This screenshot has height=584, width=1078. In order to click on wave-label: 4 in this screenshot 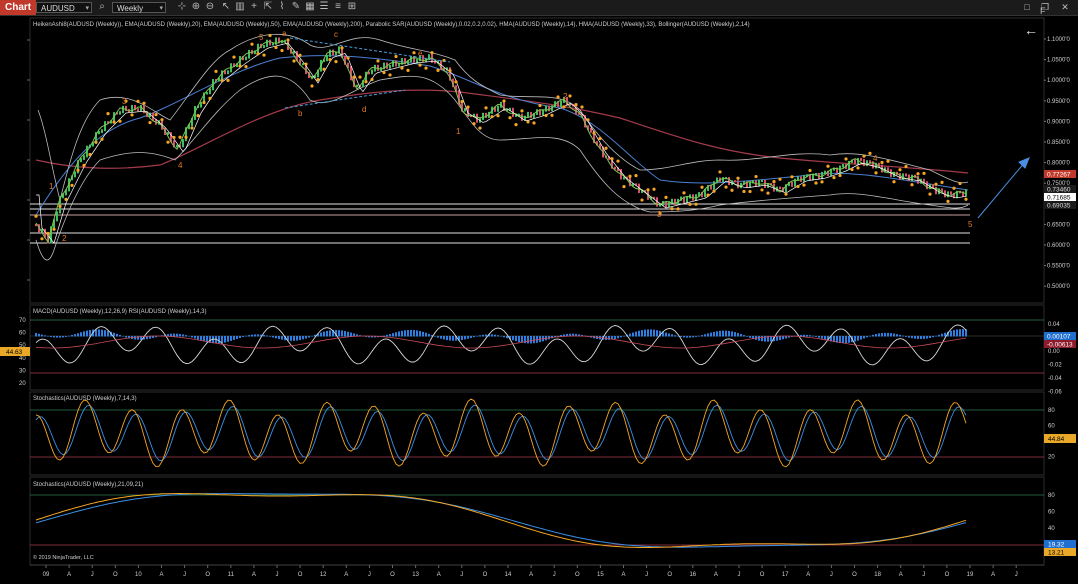, I will do `click(875, 158)`.